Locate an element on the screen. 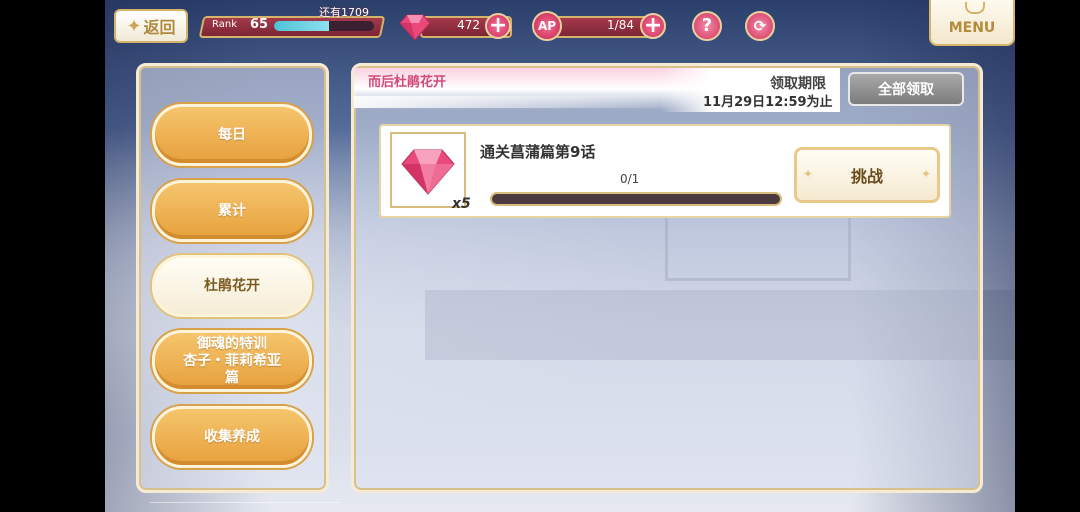 Image resolution: width=1080 pixels, height=512 pixels. tab-label: 每日 is located at coordinates (232, 134).